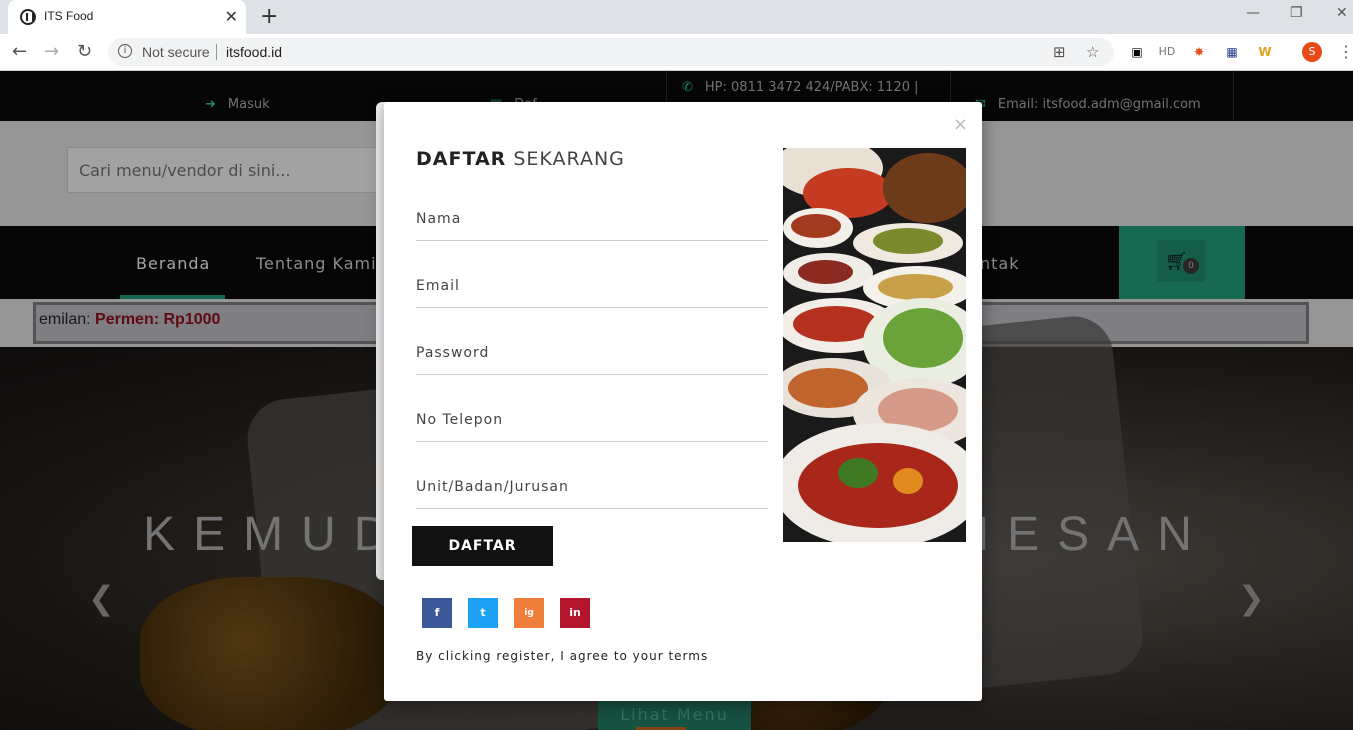  Describe the element at coordinates (69, 16) in the screenshot. I see `tab-title: ITS Food` at that location.